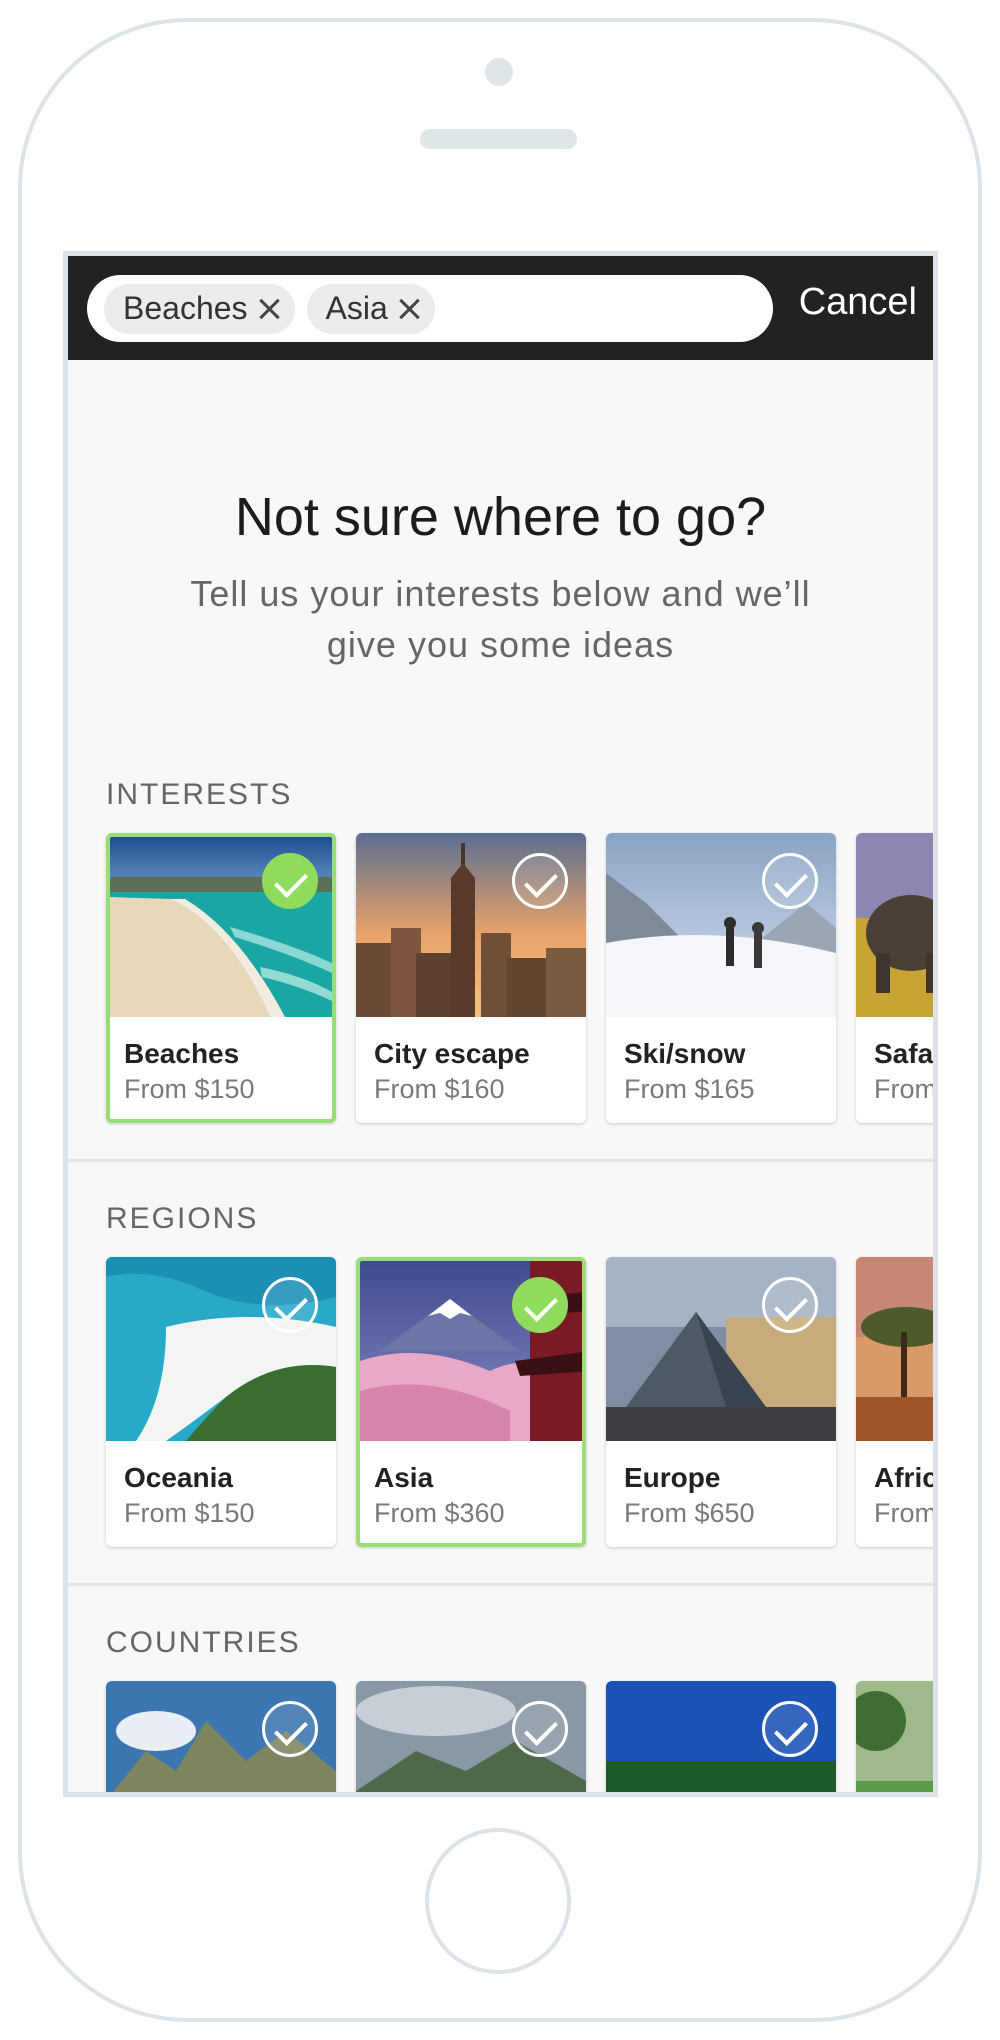 This screenshot has width=1000, height=2040. I want to click on card-title: Afric, so click(906, 1477).